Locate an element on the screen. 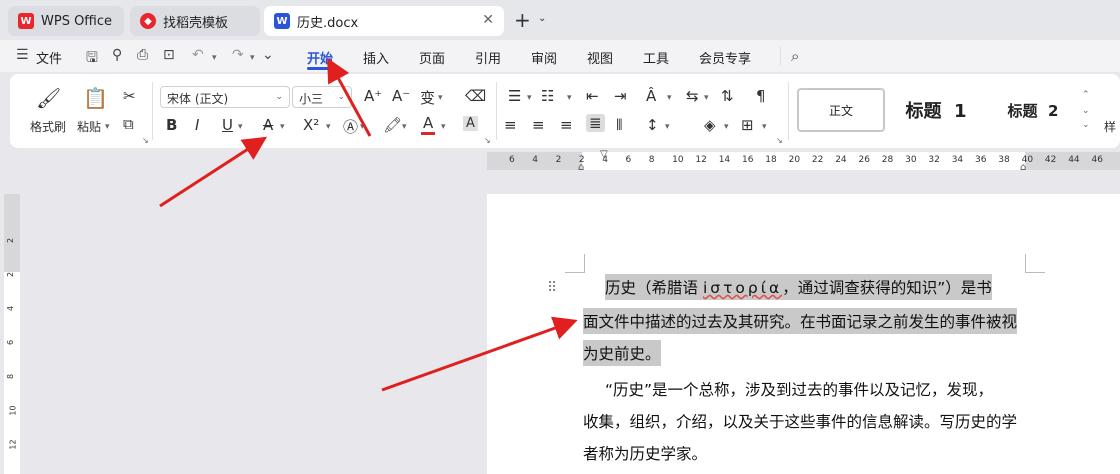 This screenshot has width=1120, height=474. arrow-to-strikethrough is located at coordinates (213, 172).